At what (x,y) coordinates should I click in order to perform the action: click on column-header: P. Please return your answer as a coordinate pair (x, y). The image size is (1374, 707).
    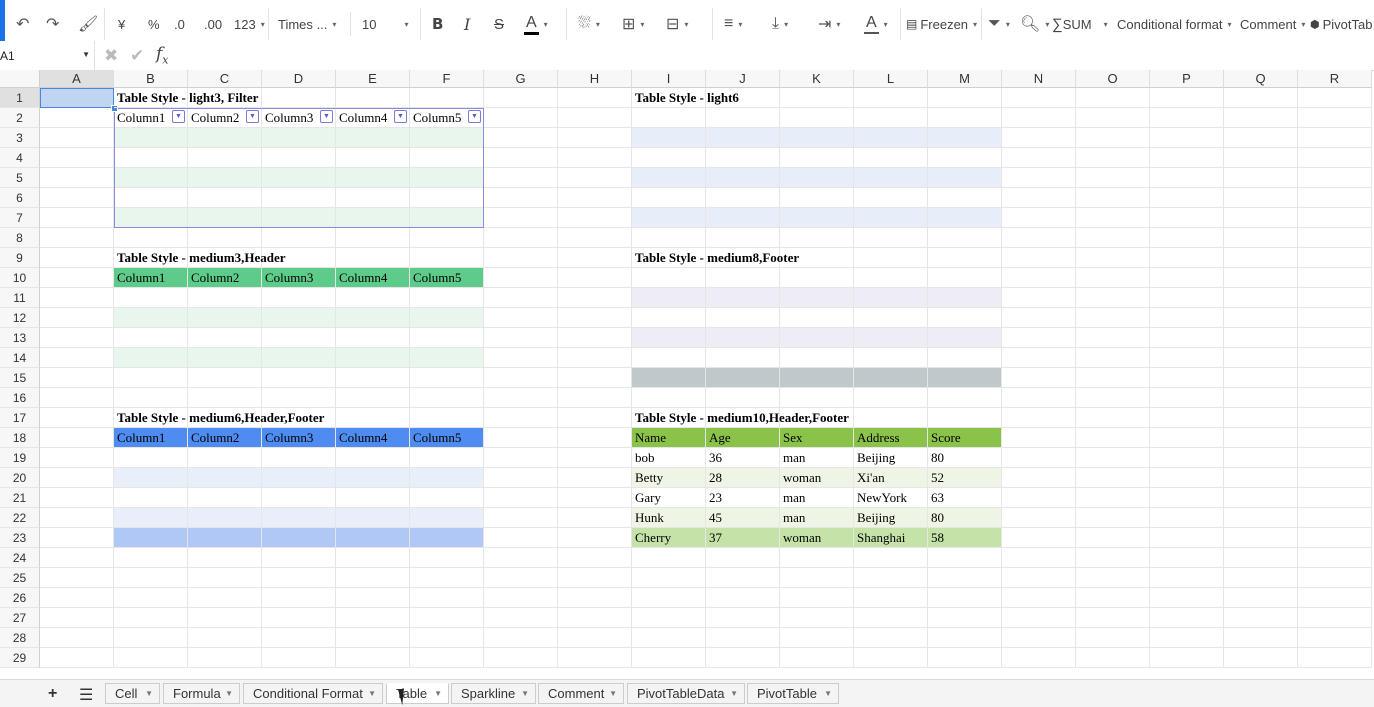
    Looking at the image, I should click on (1187, 79).